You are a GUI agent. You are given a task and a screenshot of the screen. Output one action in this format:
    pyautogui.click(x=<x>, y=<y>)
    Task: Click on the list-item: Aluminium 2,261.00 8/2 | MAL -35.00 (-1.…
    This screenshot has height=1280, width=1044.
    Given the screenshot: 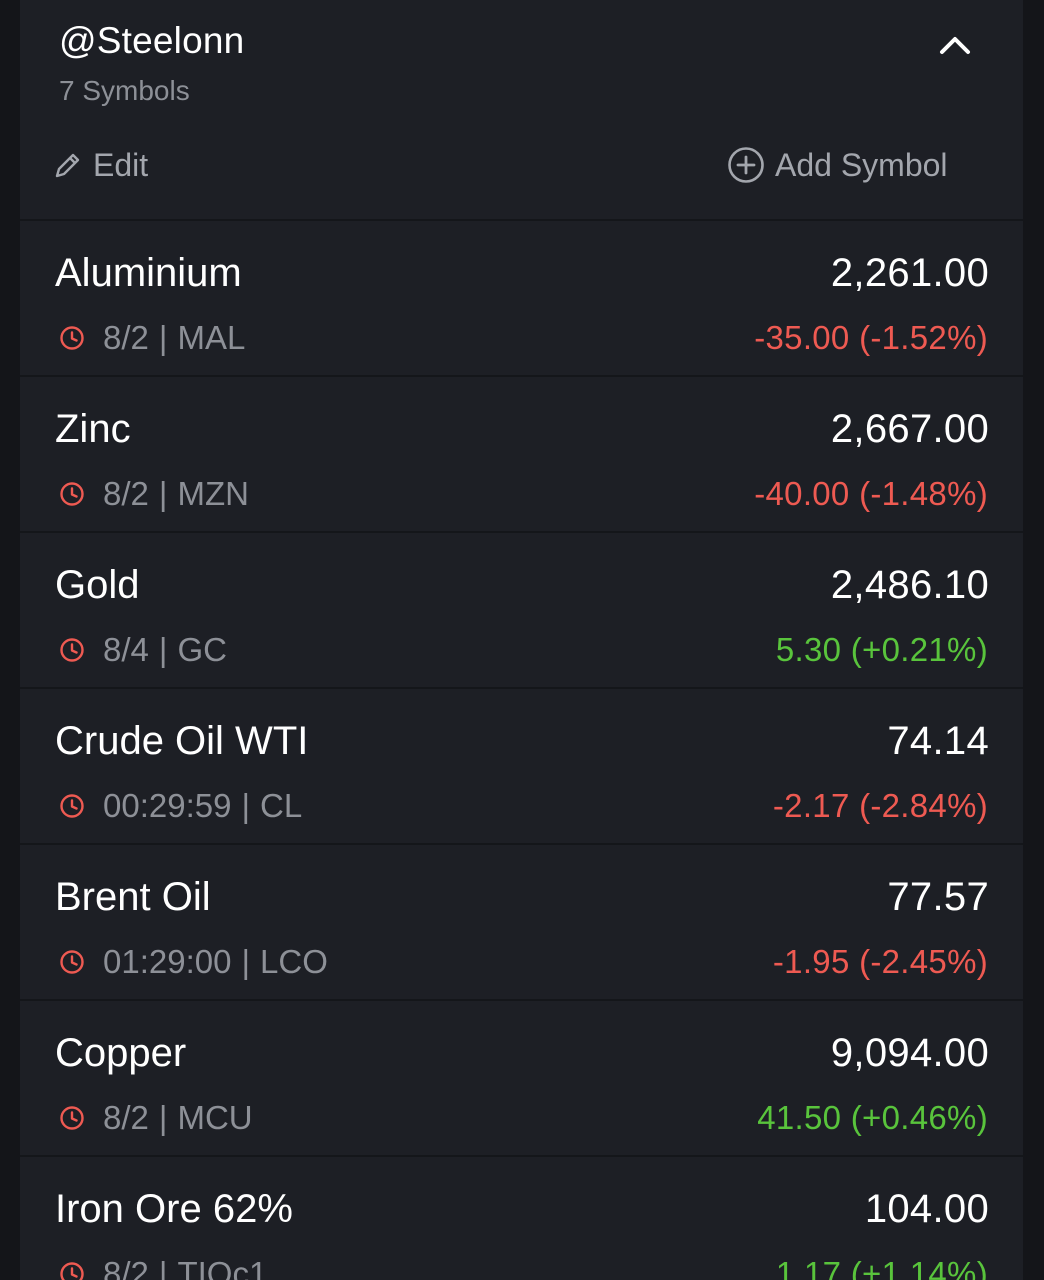 What is the action you would take?
    pyautogui.click(x=521, y=299)
    